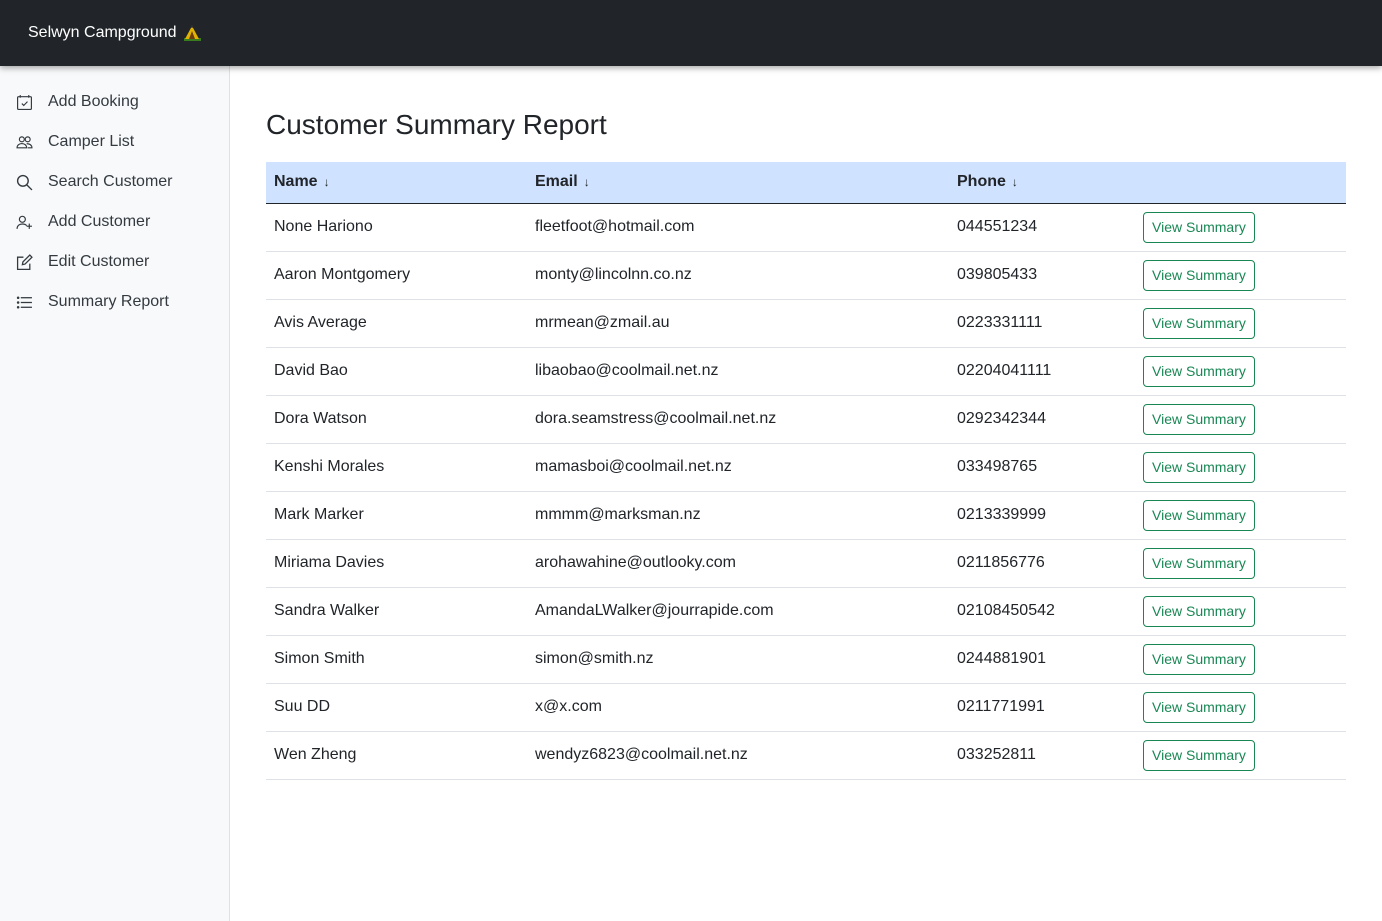 Image resolution: width=1382 pixels, height=921 pixels. I want to click on sidebar-item-camper-list: Camper List, so click(114, 142).